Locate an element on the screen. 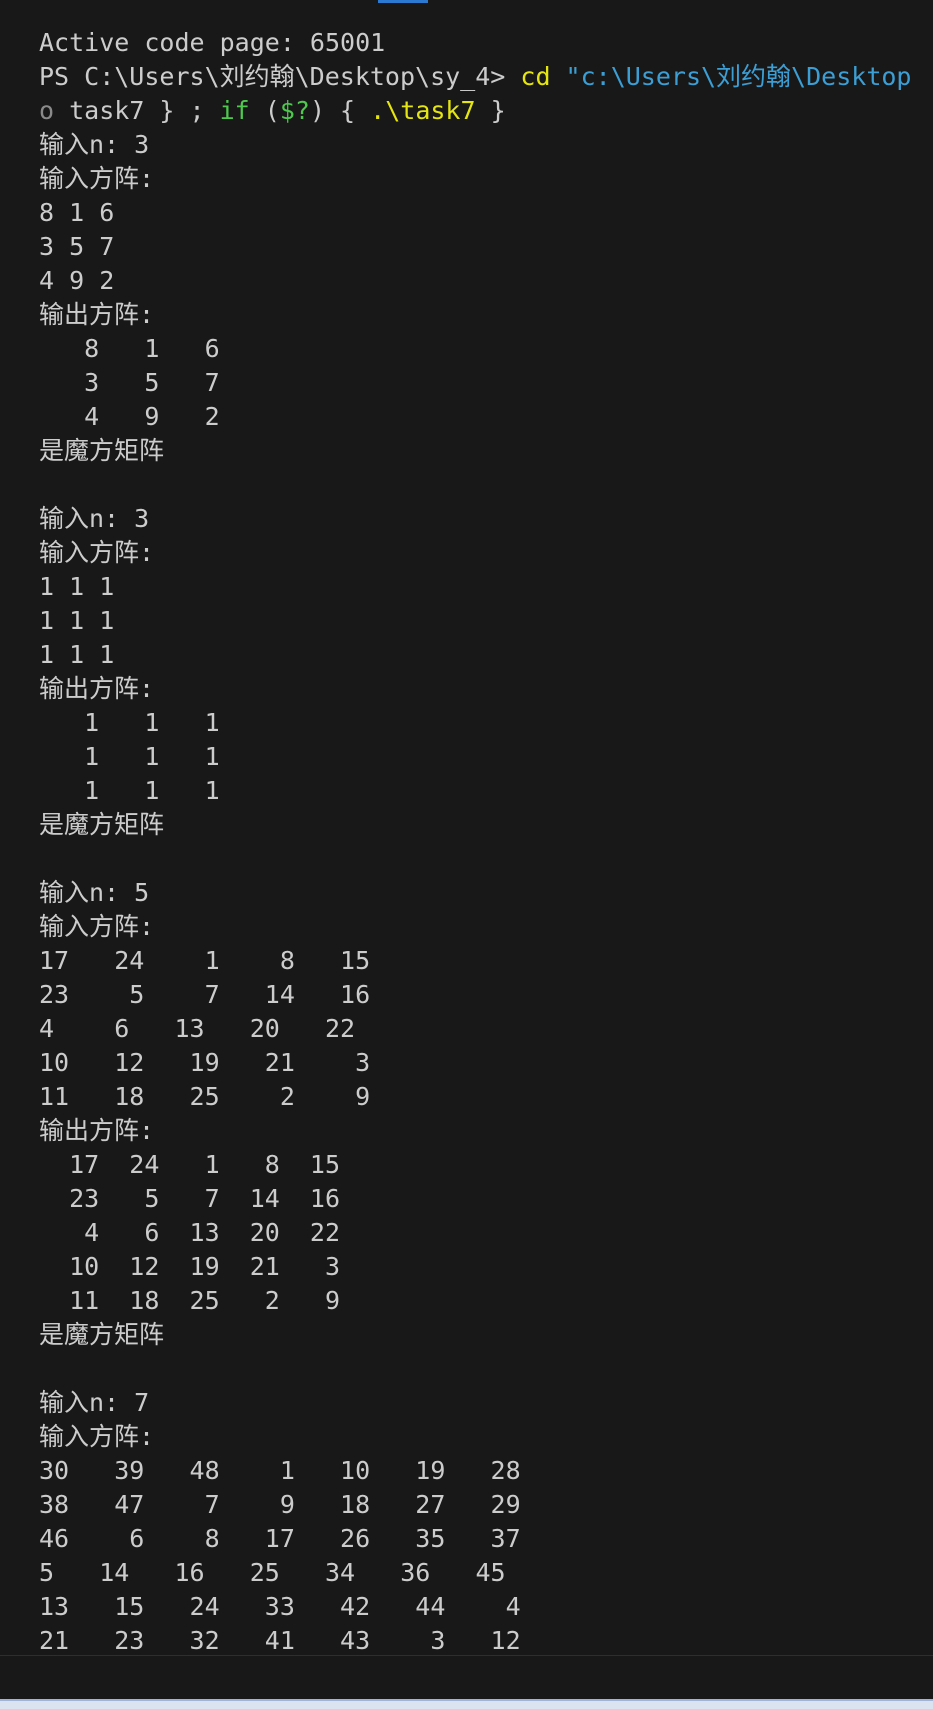 This screenshot has height=1709, width=933. output-row: 23 5 7 14 16 is located at coordinates (190, 1198).